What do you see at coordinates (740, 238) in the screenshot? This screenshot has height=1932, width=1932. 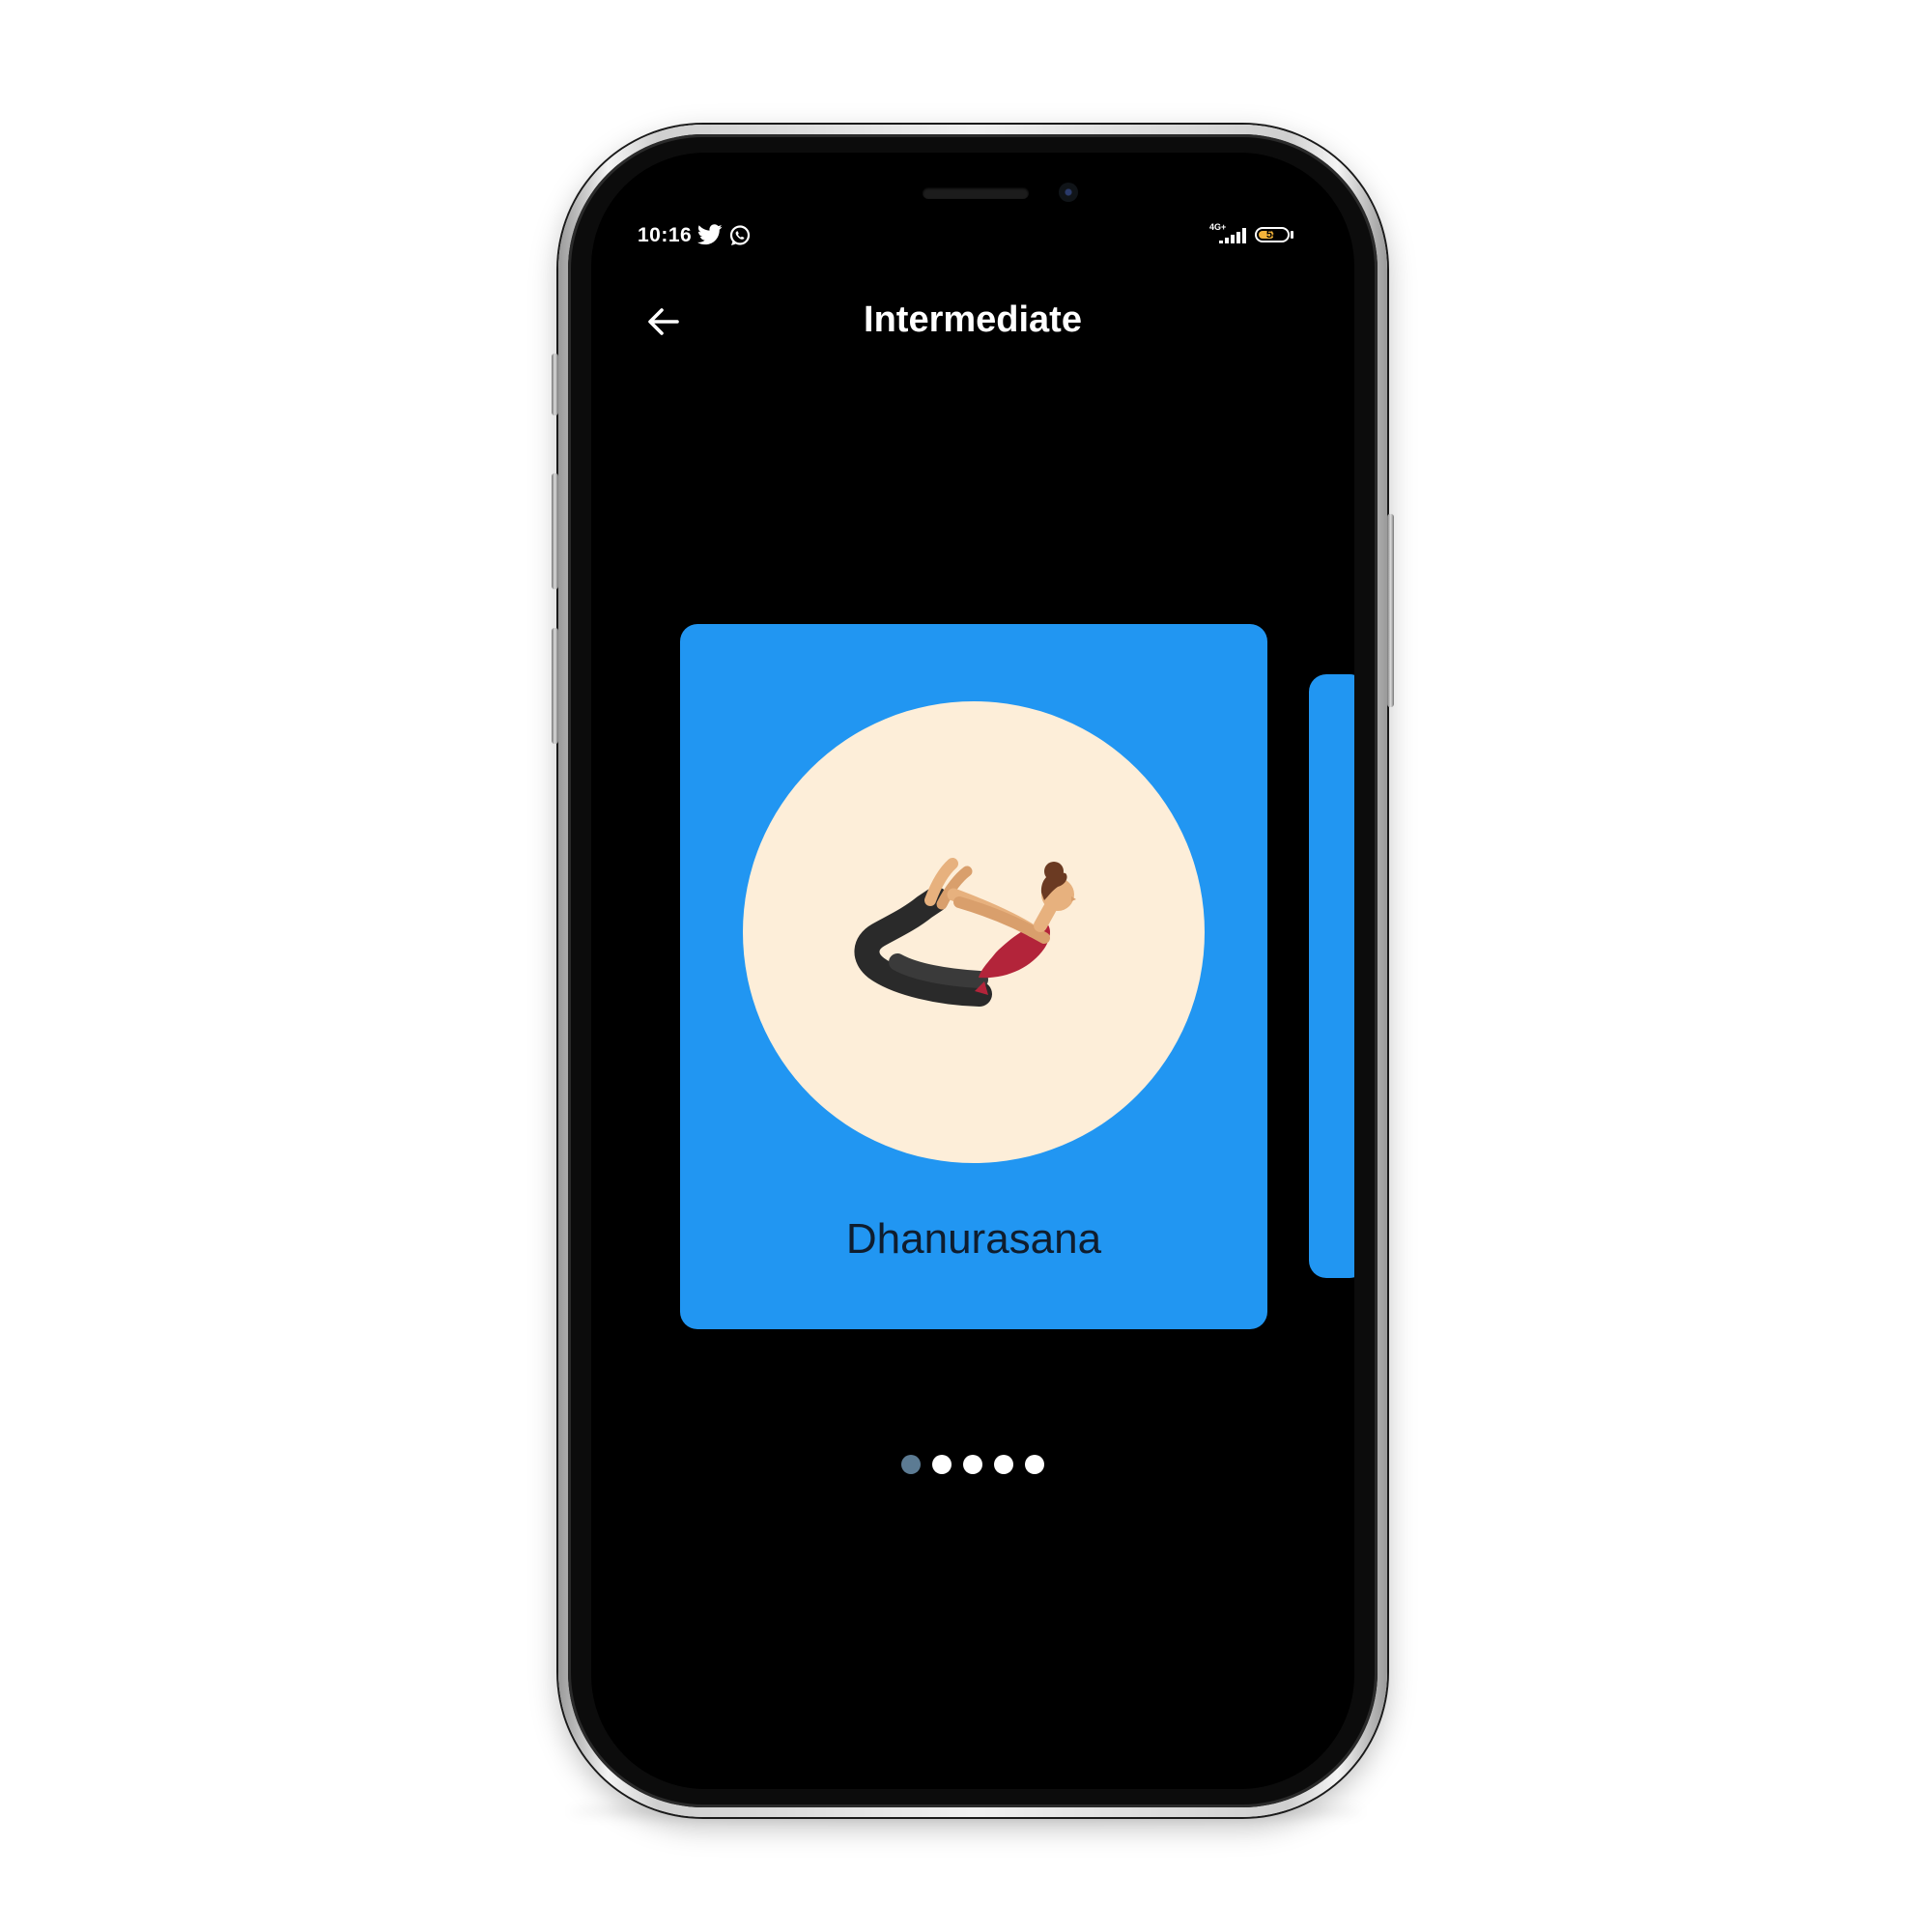 I see `whatsapp-icon` at bounding box center [740, 238].